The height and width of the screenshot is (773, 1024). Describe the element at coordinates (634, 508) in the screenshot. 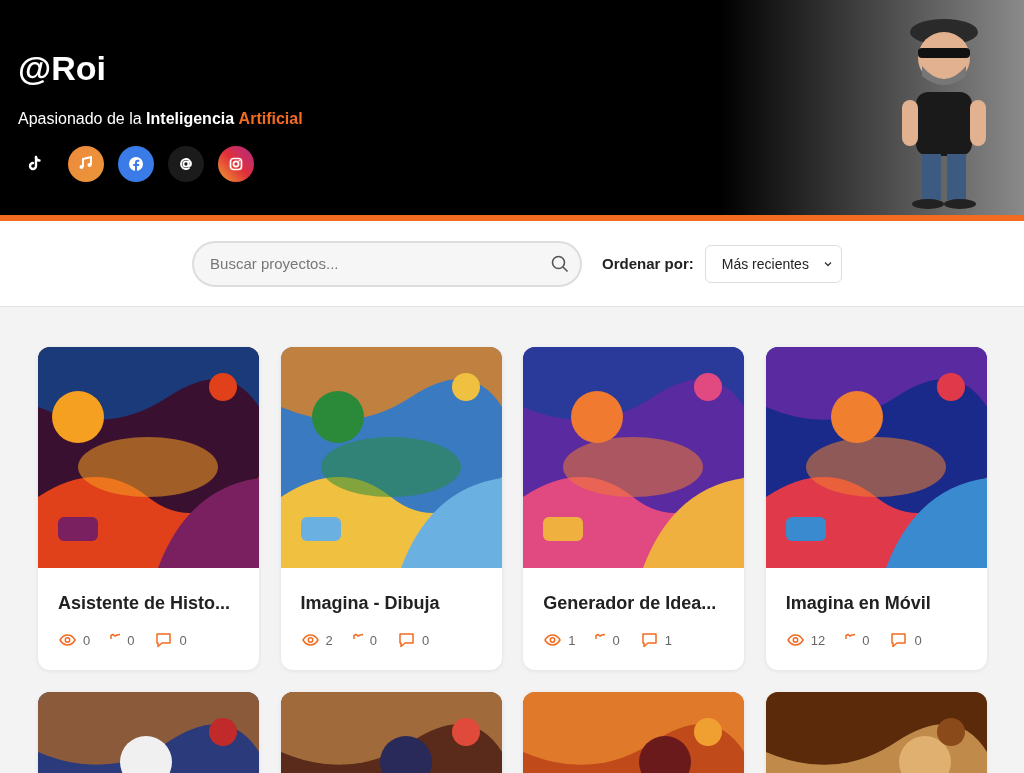

I see `project-card: Generador de Idea... 1 0 1` at that location.